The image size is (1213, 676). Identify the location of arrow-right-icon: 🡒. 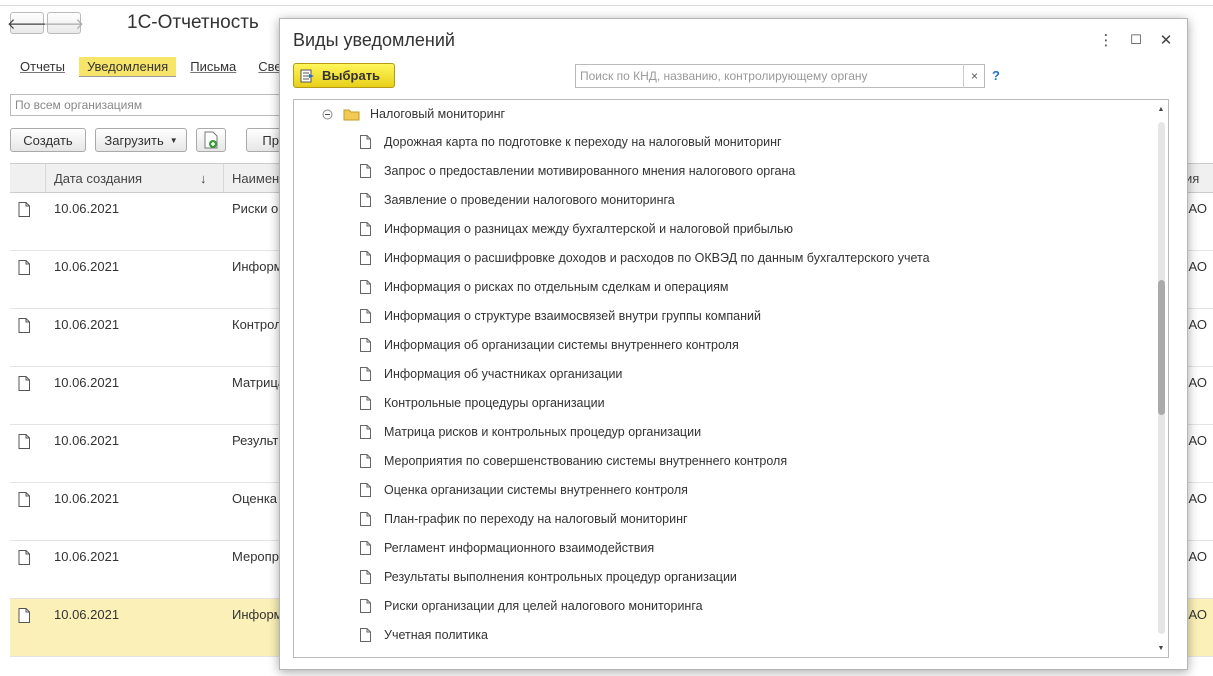
(64, 24).